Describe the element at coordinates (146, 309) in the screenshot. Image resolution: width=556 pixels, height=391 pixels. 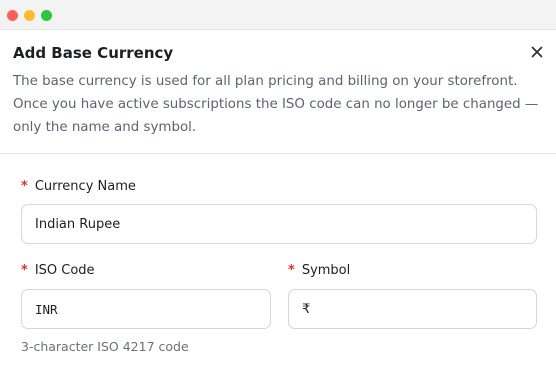
I see `iso-code-input` at that location.